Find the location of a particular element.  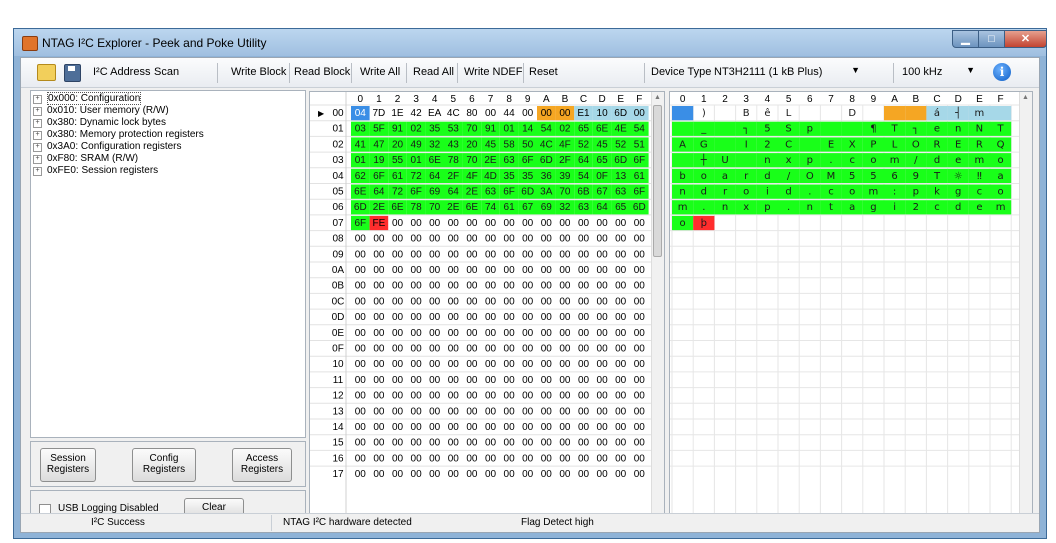

hex-cell: 69 is located at coordinates (547, 207).